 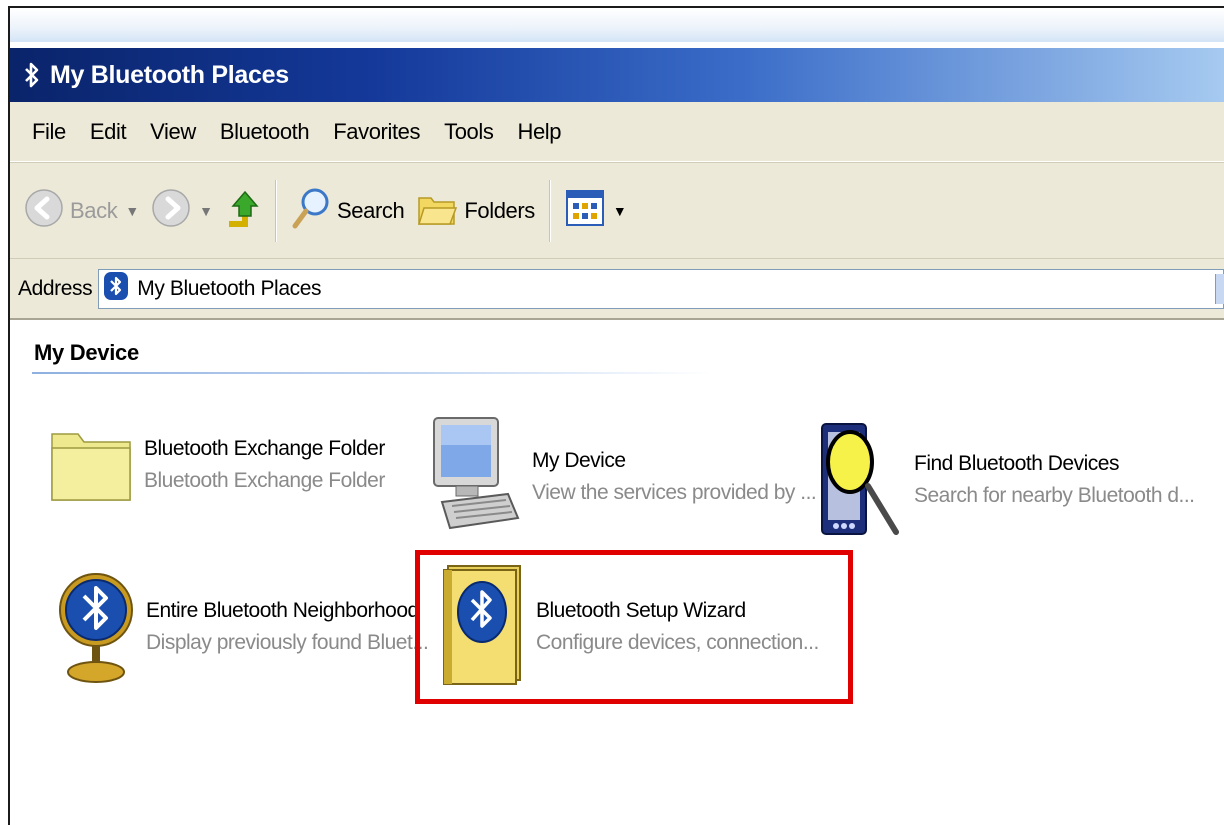 What do you see at coordinates (437, 210) in the screenshot?
I see `folders-icon` at bounding box center [437, 210].